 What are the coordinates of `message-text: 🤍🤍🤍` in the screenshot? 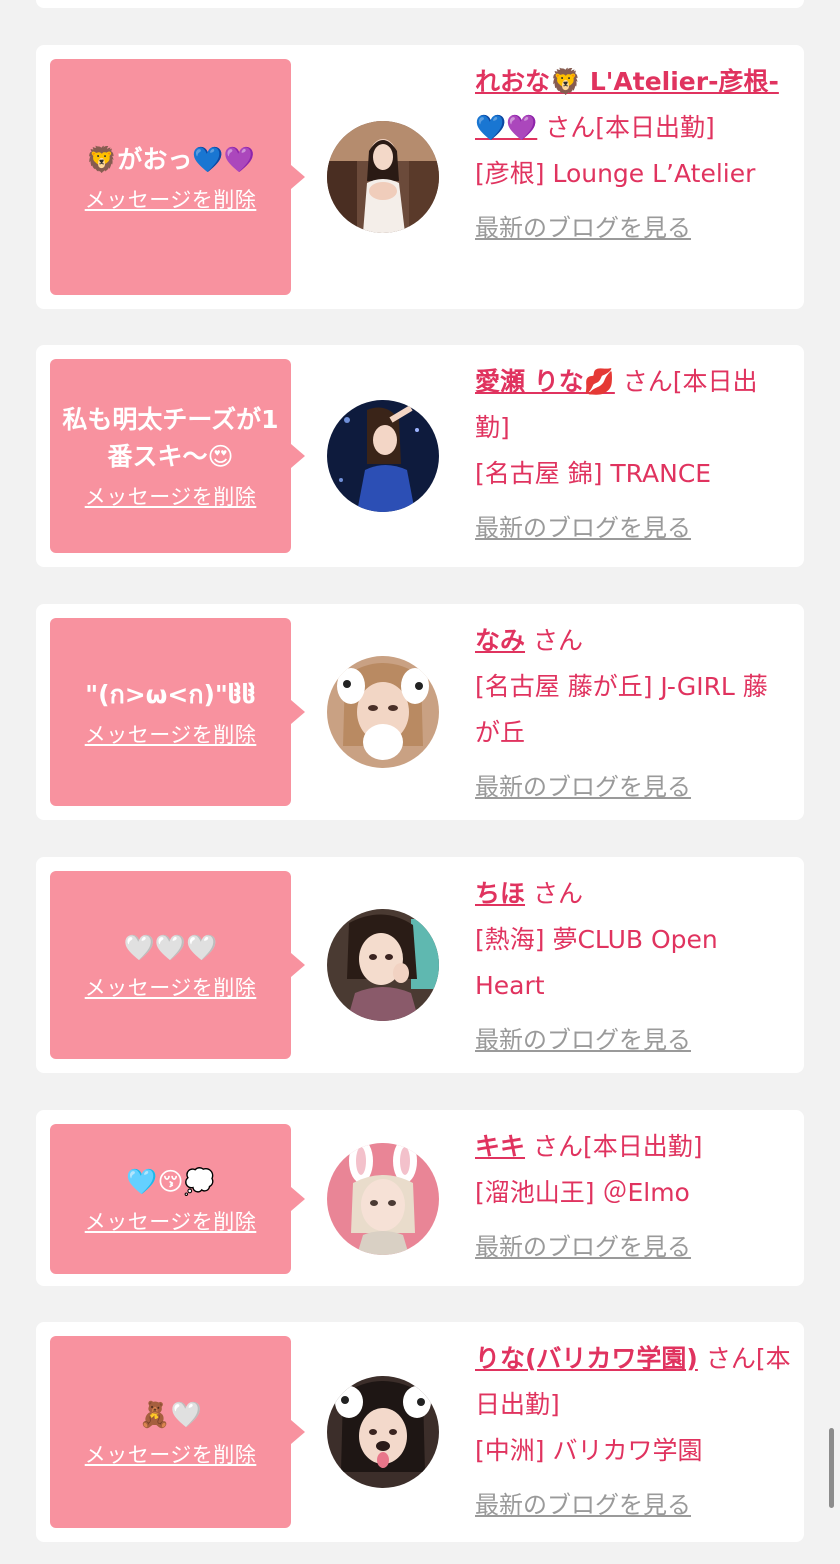 It's located at (170, 947).